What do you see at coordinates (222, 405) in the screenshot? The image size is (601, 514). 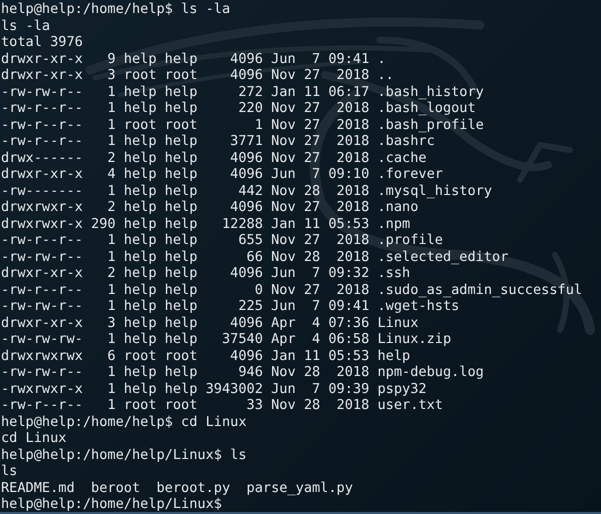 I see `terminal-line: -rw-r--r-- 1 root root 33 Nov 28 2018 user.txt` at bounding box center [222, 405].